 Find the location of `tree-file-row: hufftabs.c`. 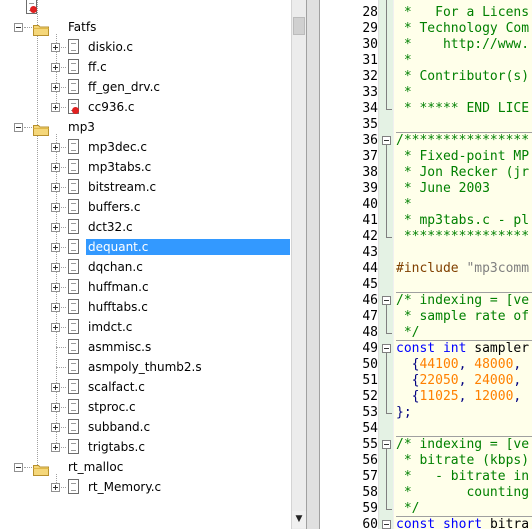

tree-file-row: hufftabs.c is located at coordinates (145, 307).